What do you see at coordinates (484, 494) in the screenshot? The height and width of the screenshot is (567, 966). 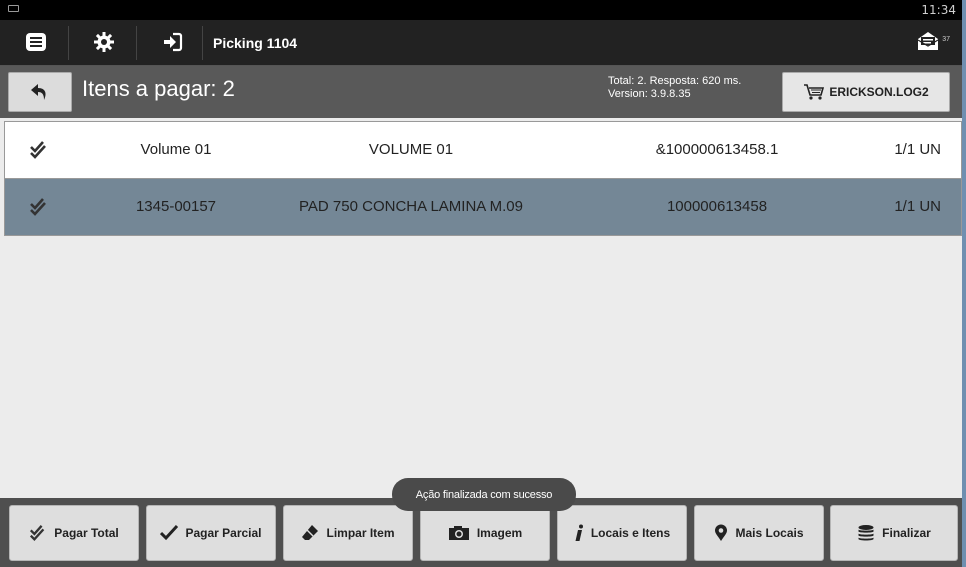 I see `toast-message: Ação finalizada com sucesso` at bounding box center [484, 494].